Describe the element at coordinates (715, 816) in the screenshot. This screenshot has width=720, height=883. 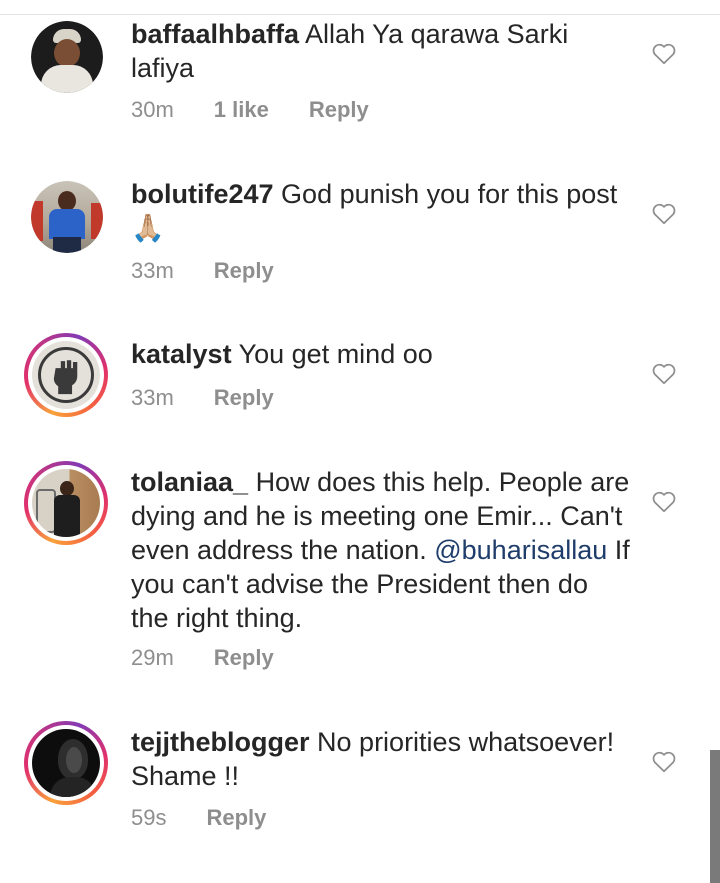
I see `scrollbar-thumb` at that location.